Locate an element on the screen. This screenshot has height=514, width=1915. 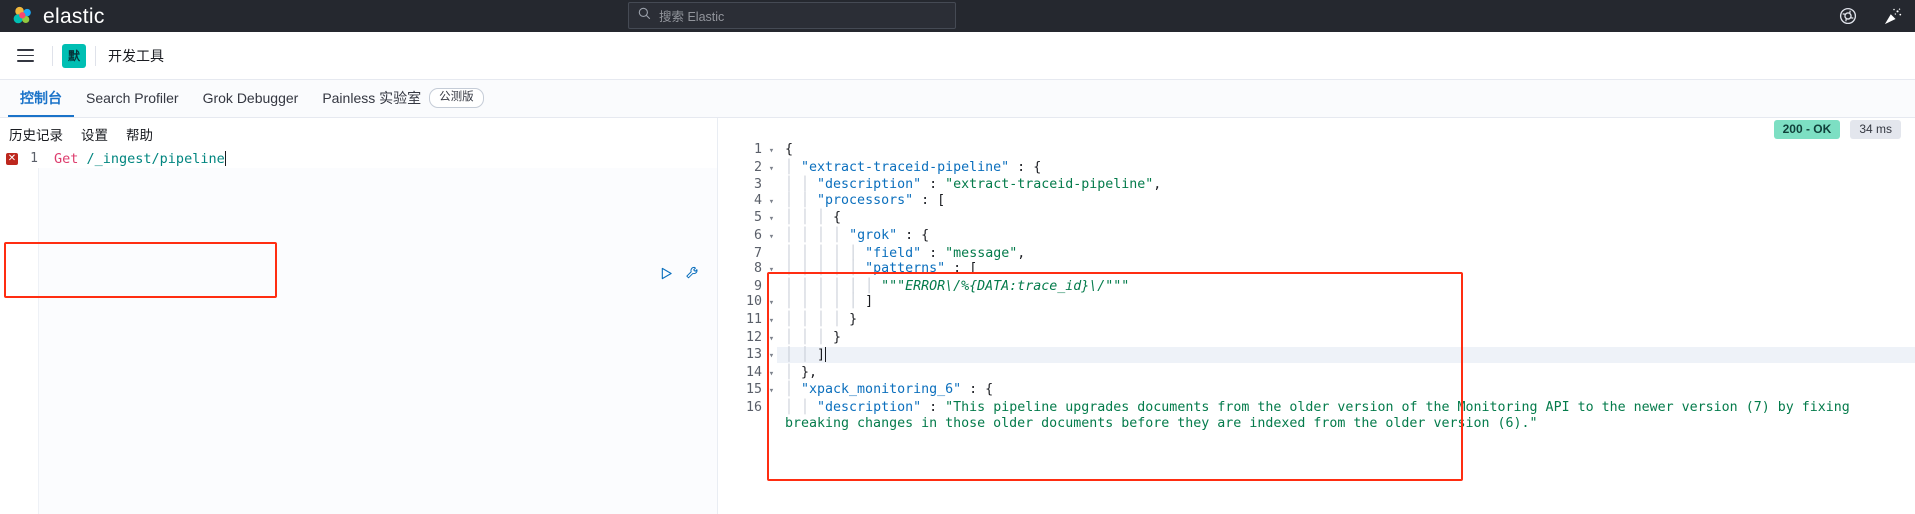
wrench-icon is located at coordinates (692, 275).